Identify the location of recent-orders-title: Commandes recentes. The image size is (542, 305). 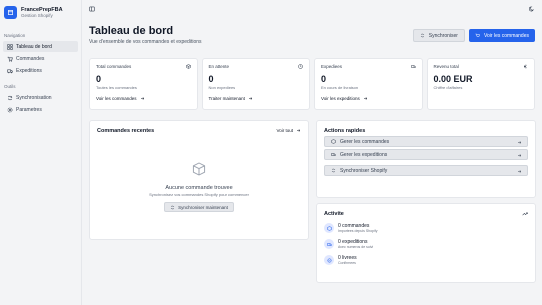
(126, 131).